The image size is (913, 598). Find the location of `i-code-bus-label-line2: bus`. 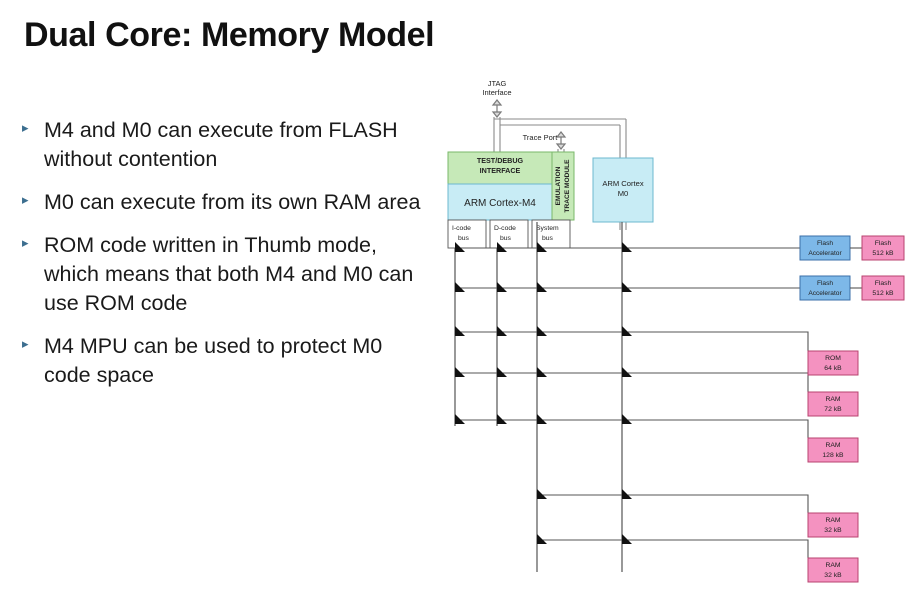

i-code-bus-label-line2: bus is located at coordinates (464, 238).